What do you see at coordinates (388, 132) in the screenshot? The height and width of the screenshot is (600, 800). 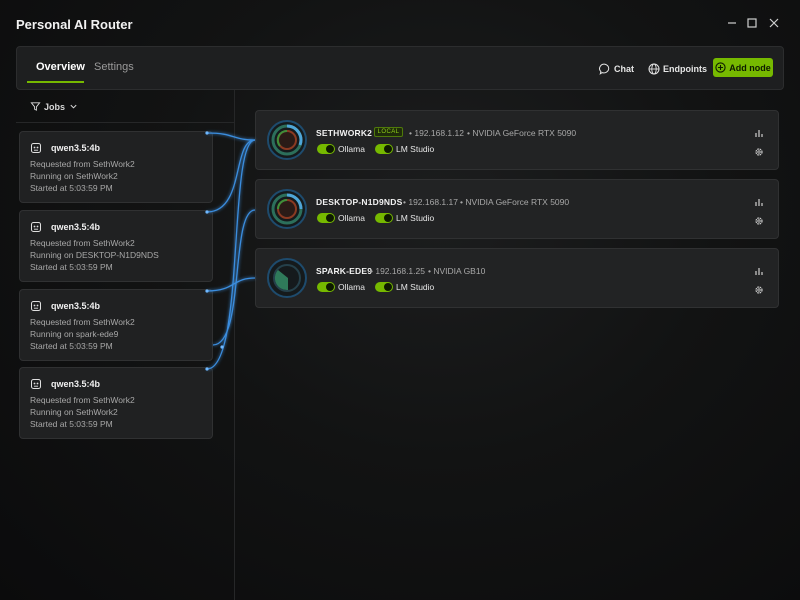 I see `local-badge: LOCAL` at bounding box center [388, 132].